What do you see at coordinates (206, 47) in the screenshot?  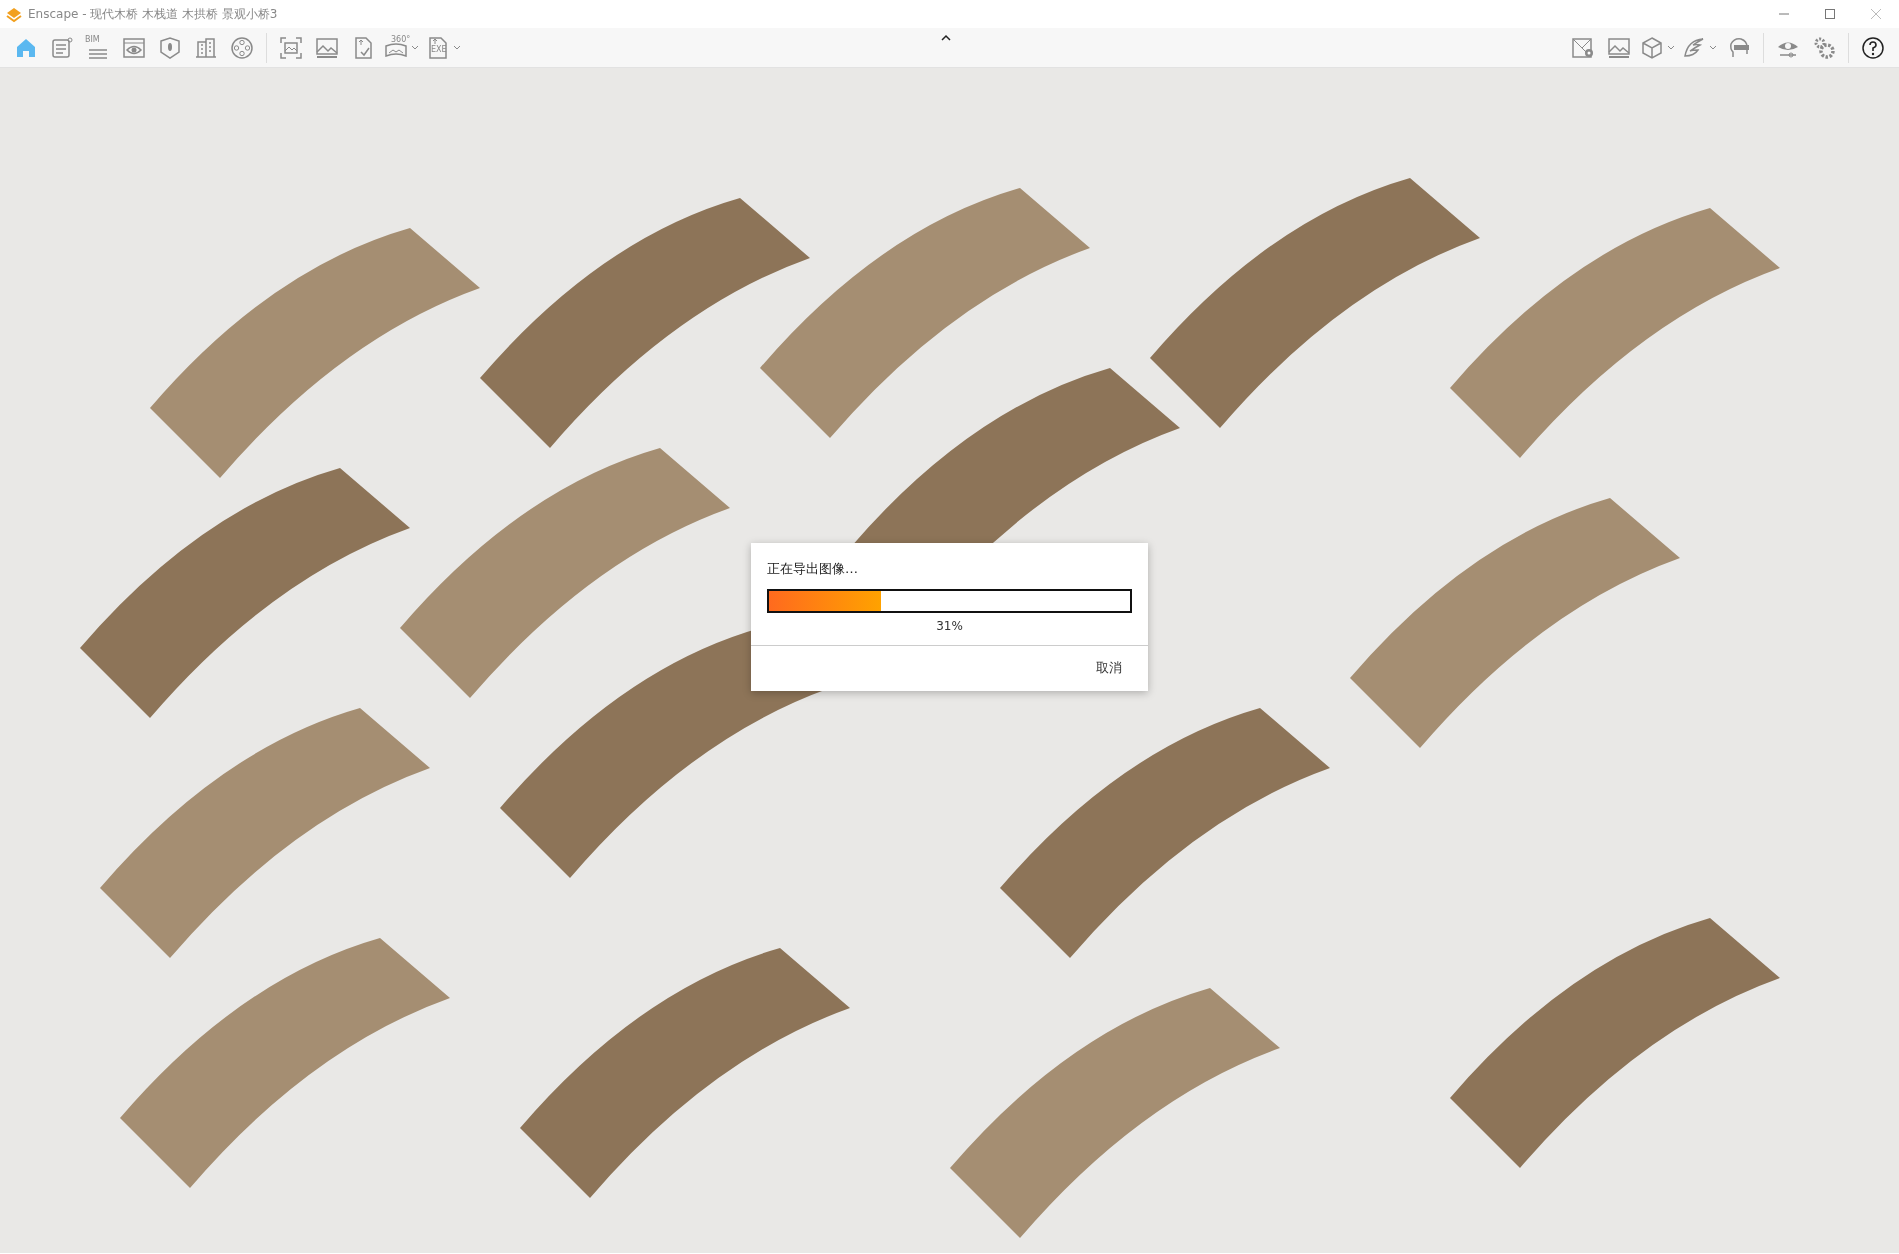 I see `building-icon` at bounding box center [206, 47].